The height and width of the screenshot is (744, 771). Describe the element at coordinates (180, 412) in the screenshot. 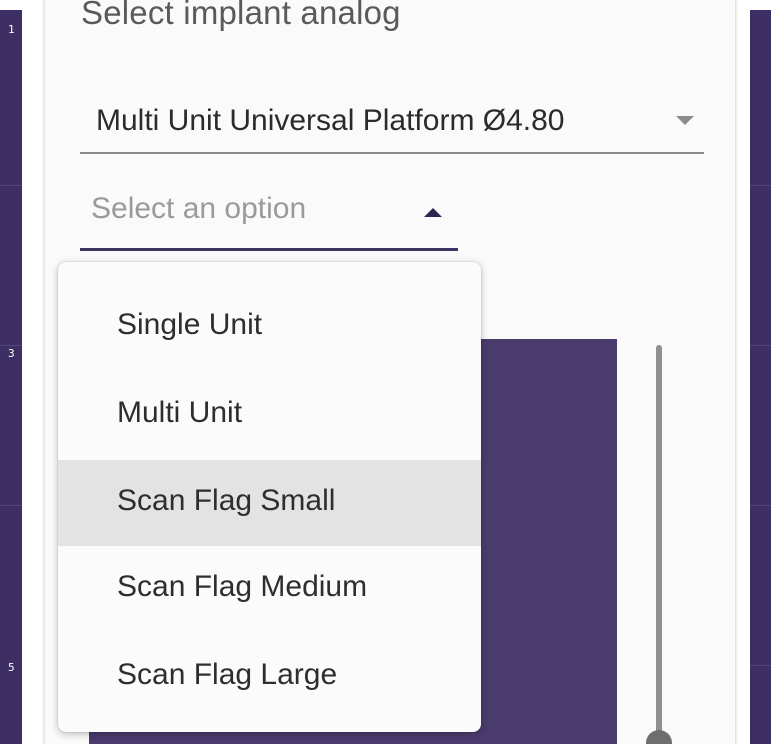

I see `dropdown-item-label: Multi Unit` at that location.